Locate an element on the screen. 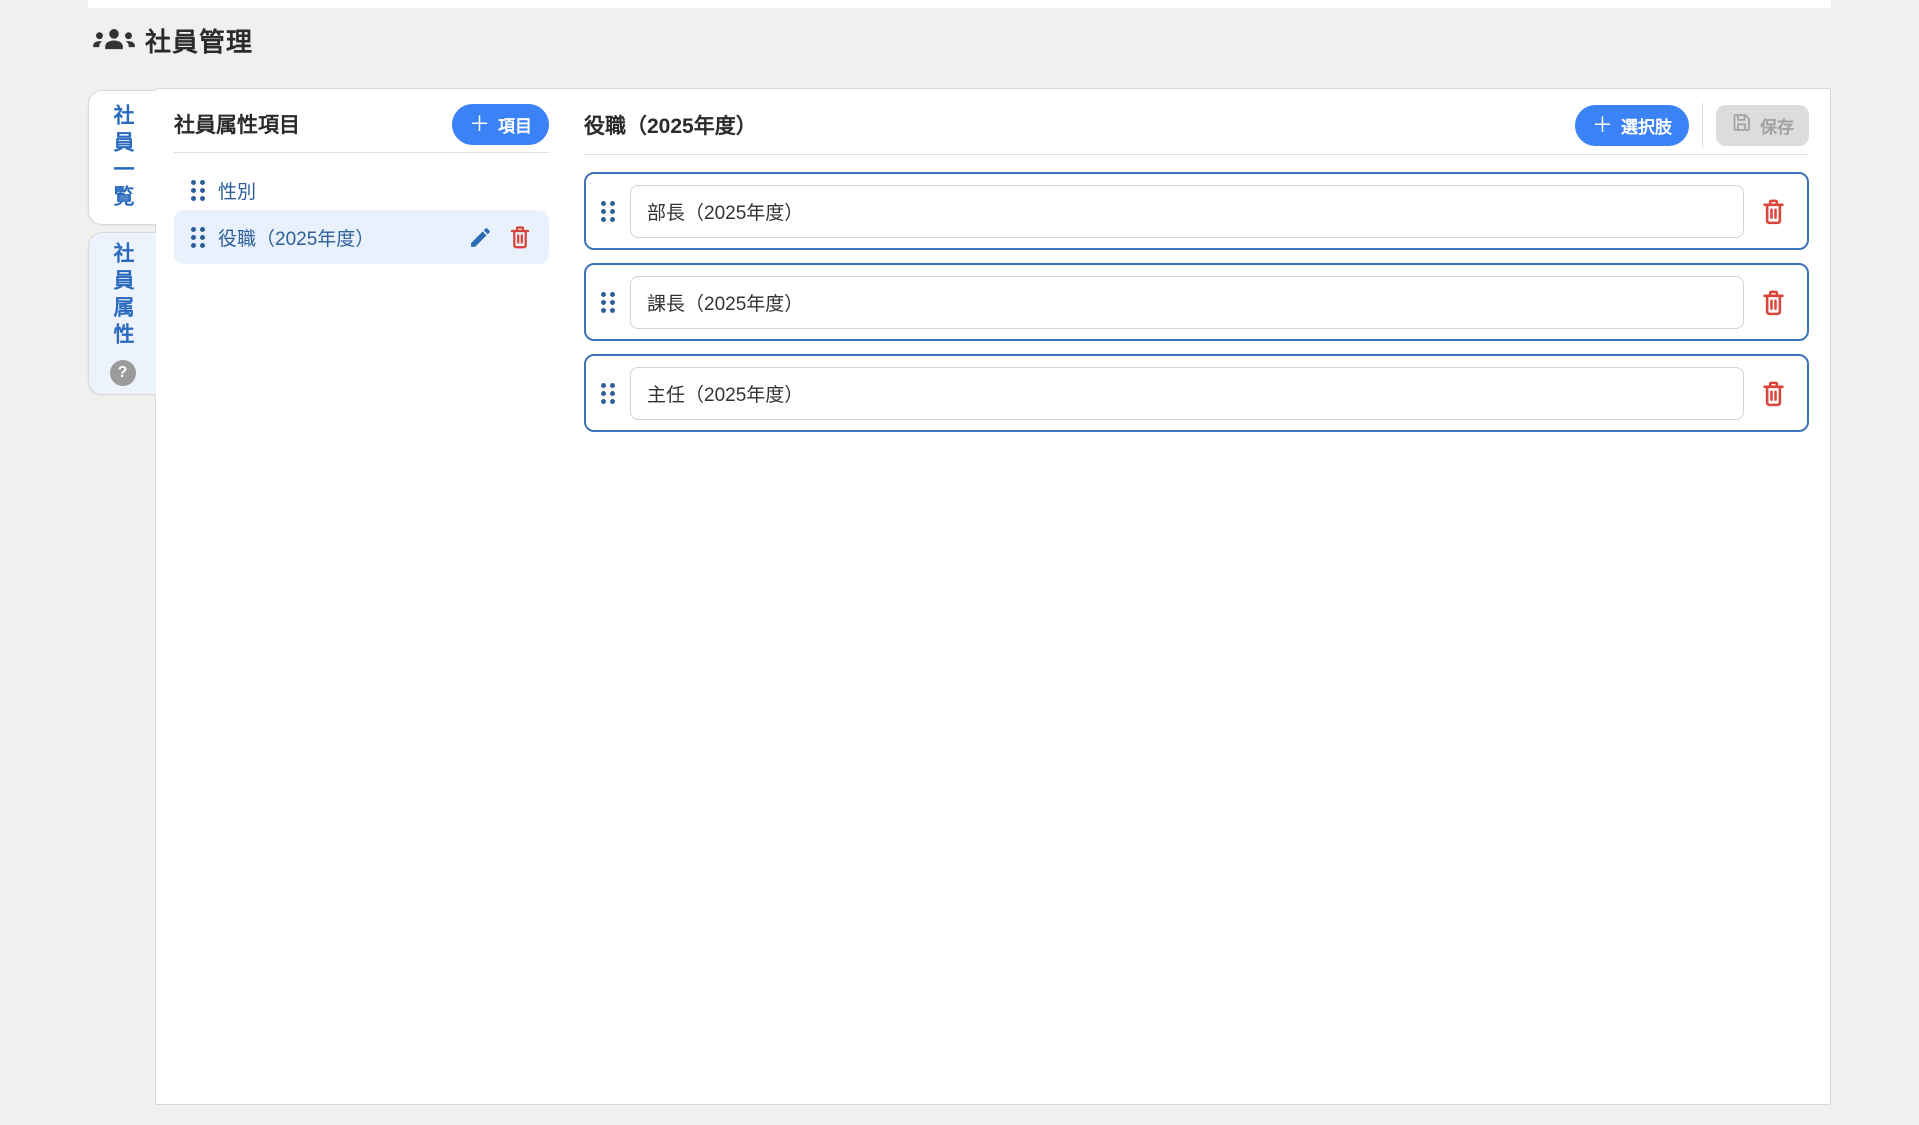 This screenshot has width=1919, height=1125. save-button: 保存 is located at coordinates (1762, 125).